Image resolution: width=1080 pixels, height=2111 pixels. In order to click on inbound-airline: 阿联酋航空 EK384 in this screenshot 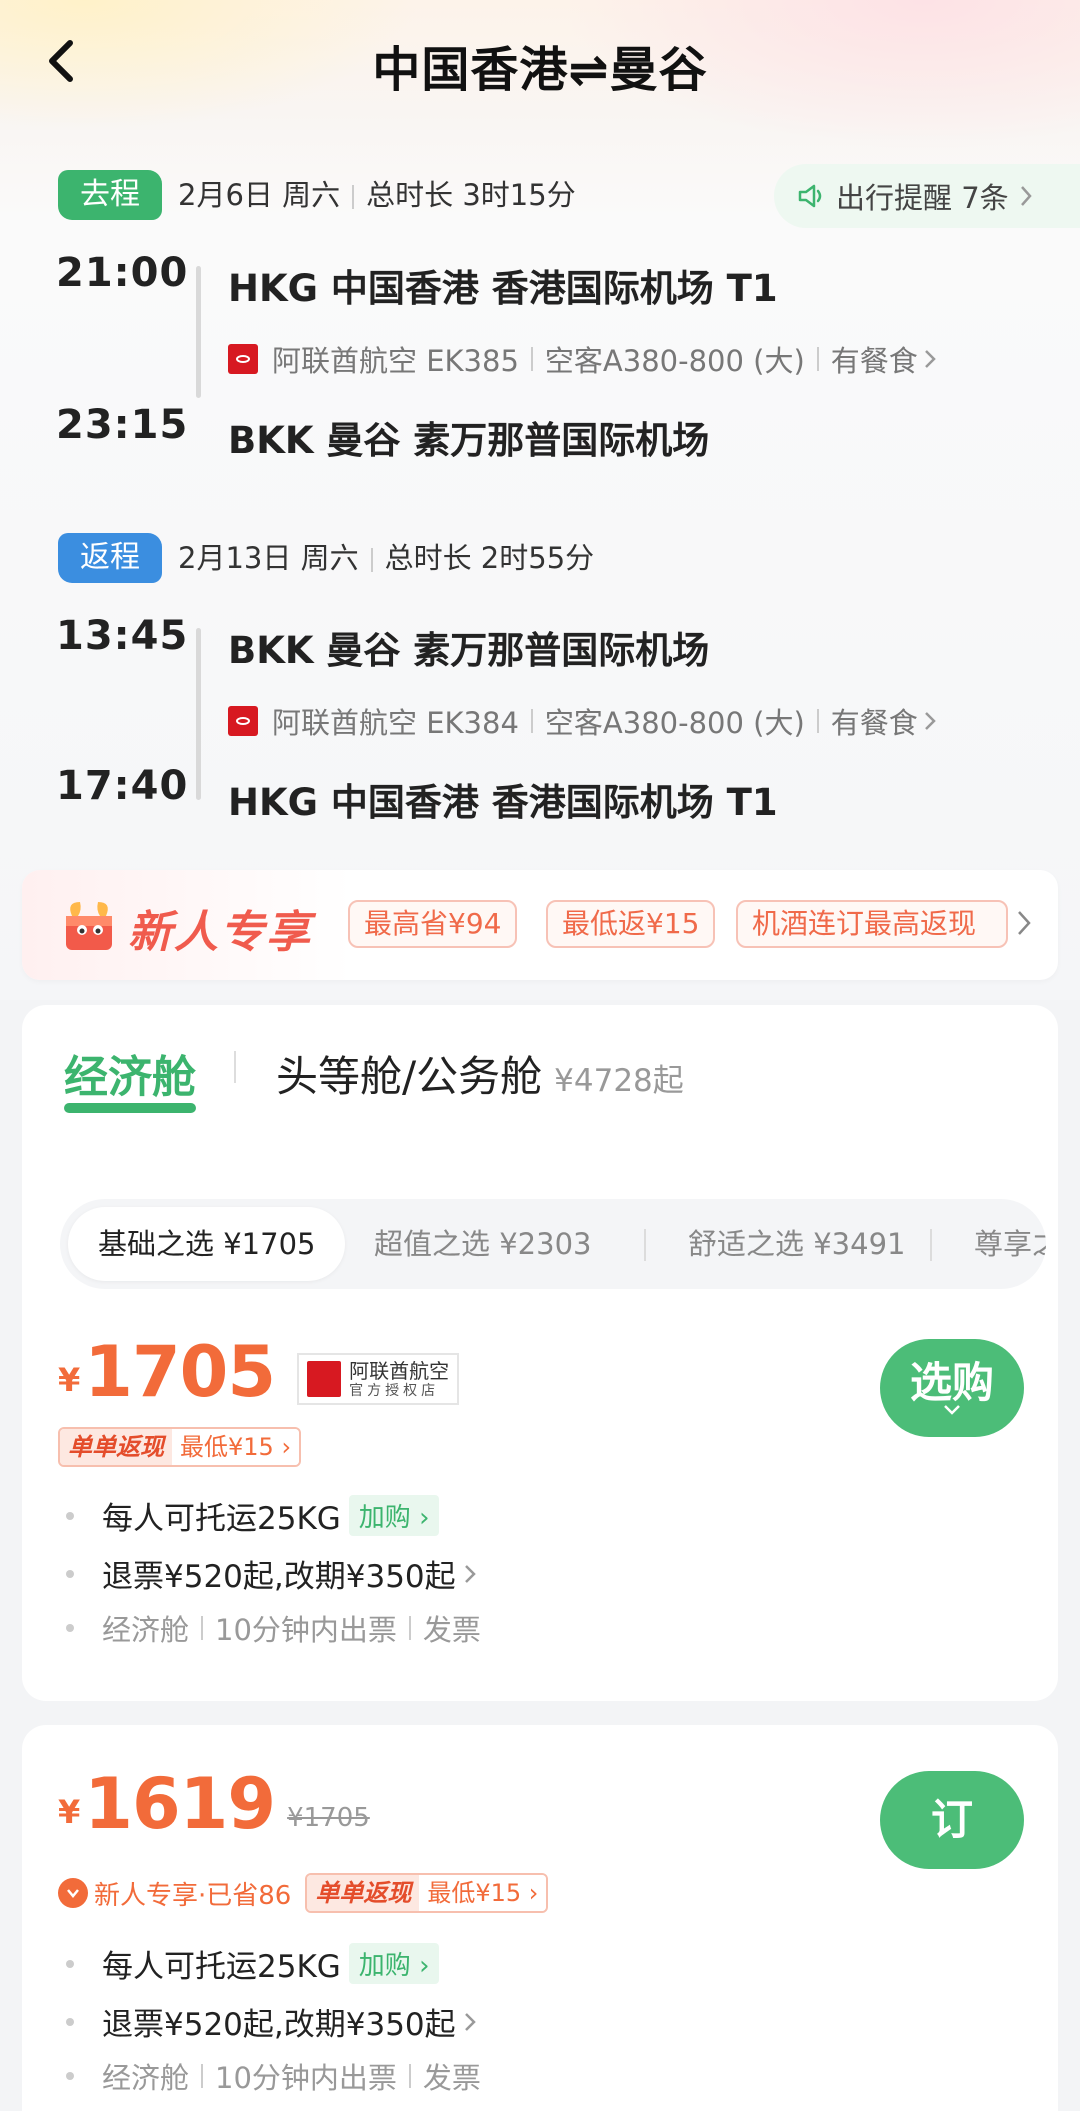, I will do `click(395, 723)`.